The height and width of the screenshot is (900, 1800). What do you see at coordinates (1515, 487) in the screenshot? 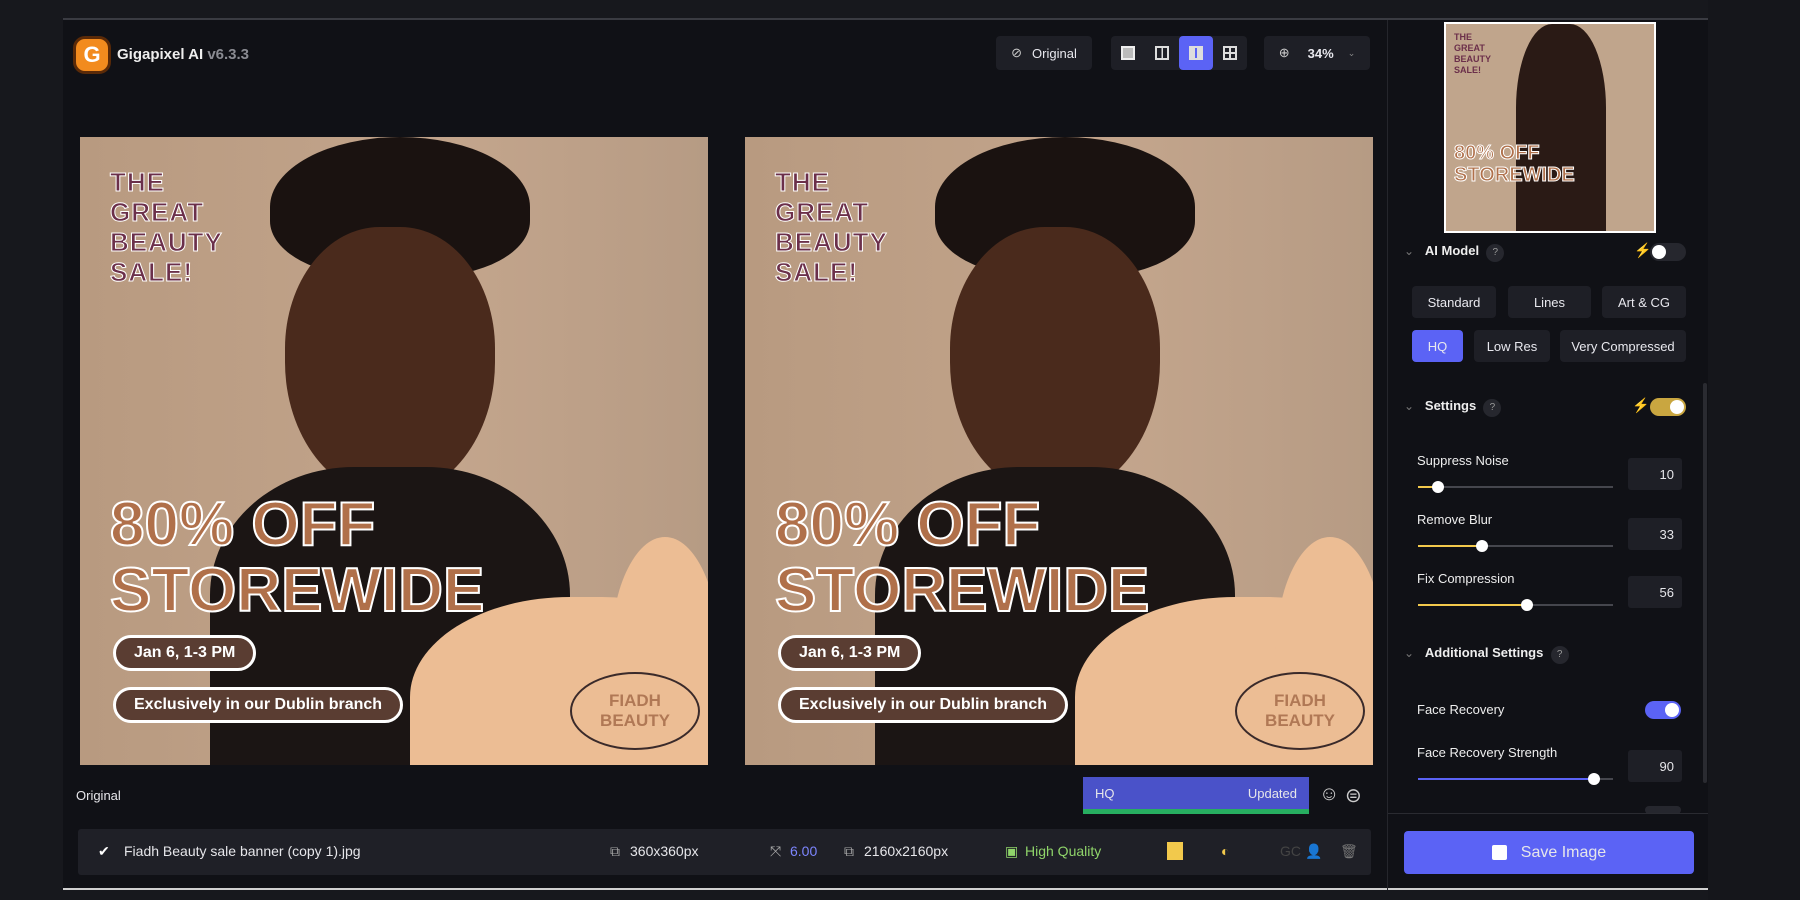
I see `suppress-noise-slider` at bounding box center [1515, 487].